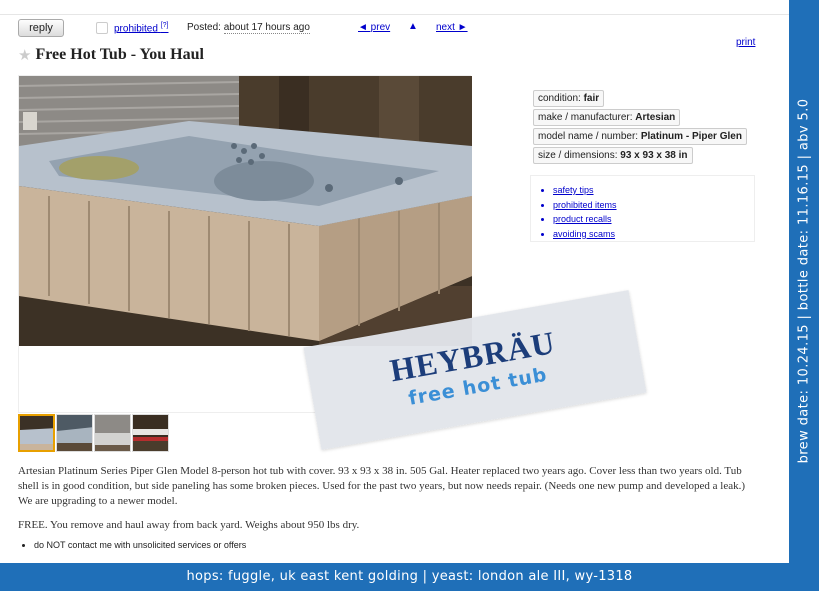 This screenshot has width=819, height=591. Describe the element at coordinates (591, 98) in the screenshot. I see `attr-value: fair` at that location.